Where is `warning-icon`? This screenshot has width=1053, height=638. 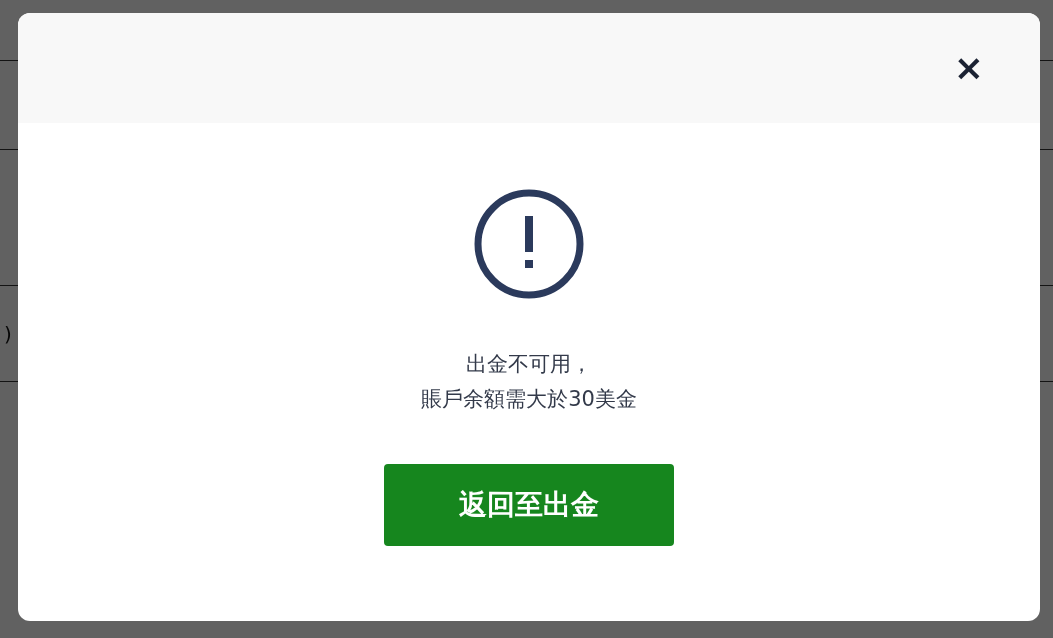 warning-icon is located at coordinates (529, 244).